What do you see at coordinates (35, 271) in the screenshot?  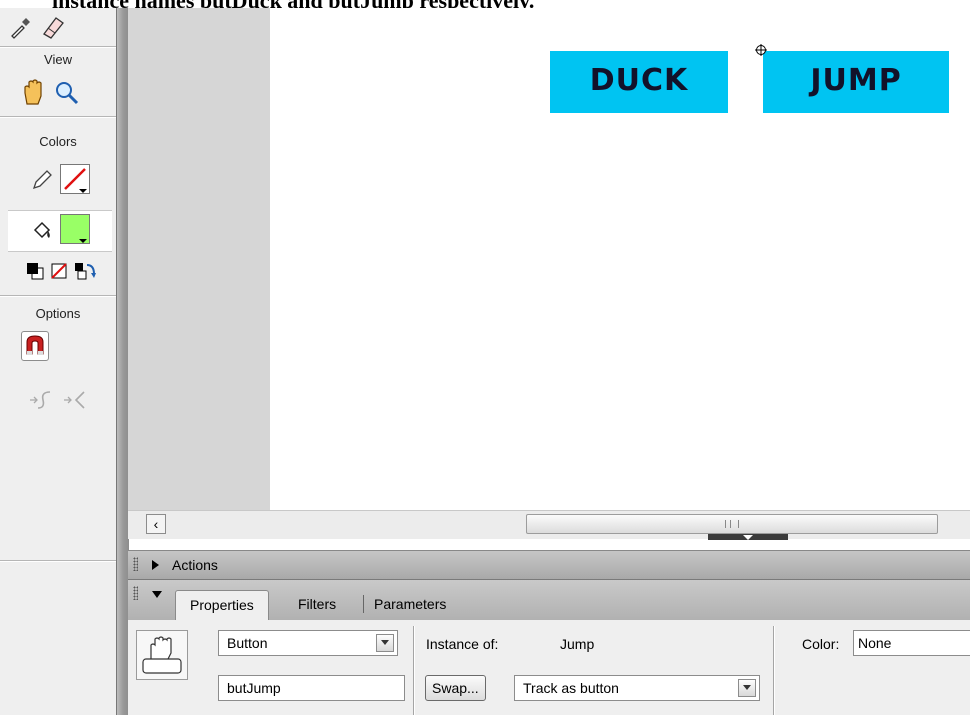 I see `black-white-icon` at bounding box center [35, 271].